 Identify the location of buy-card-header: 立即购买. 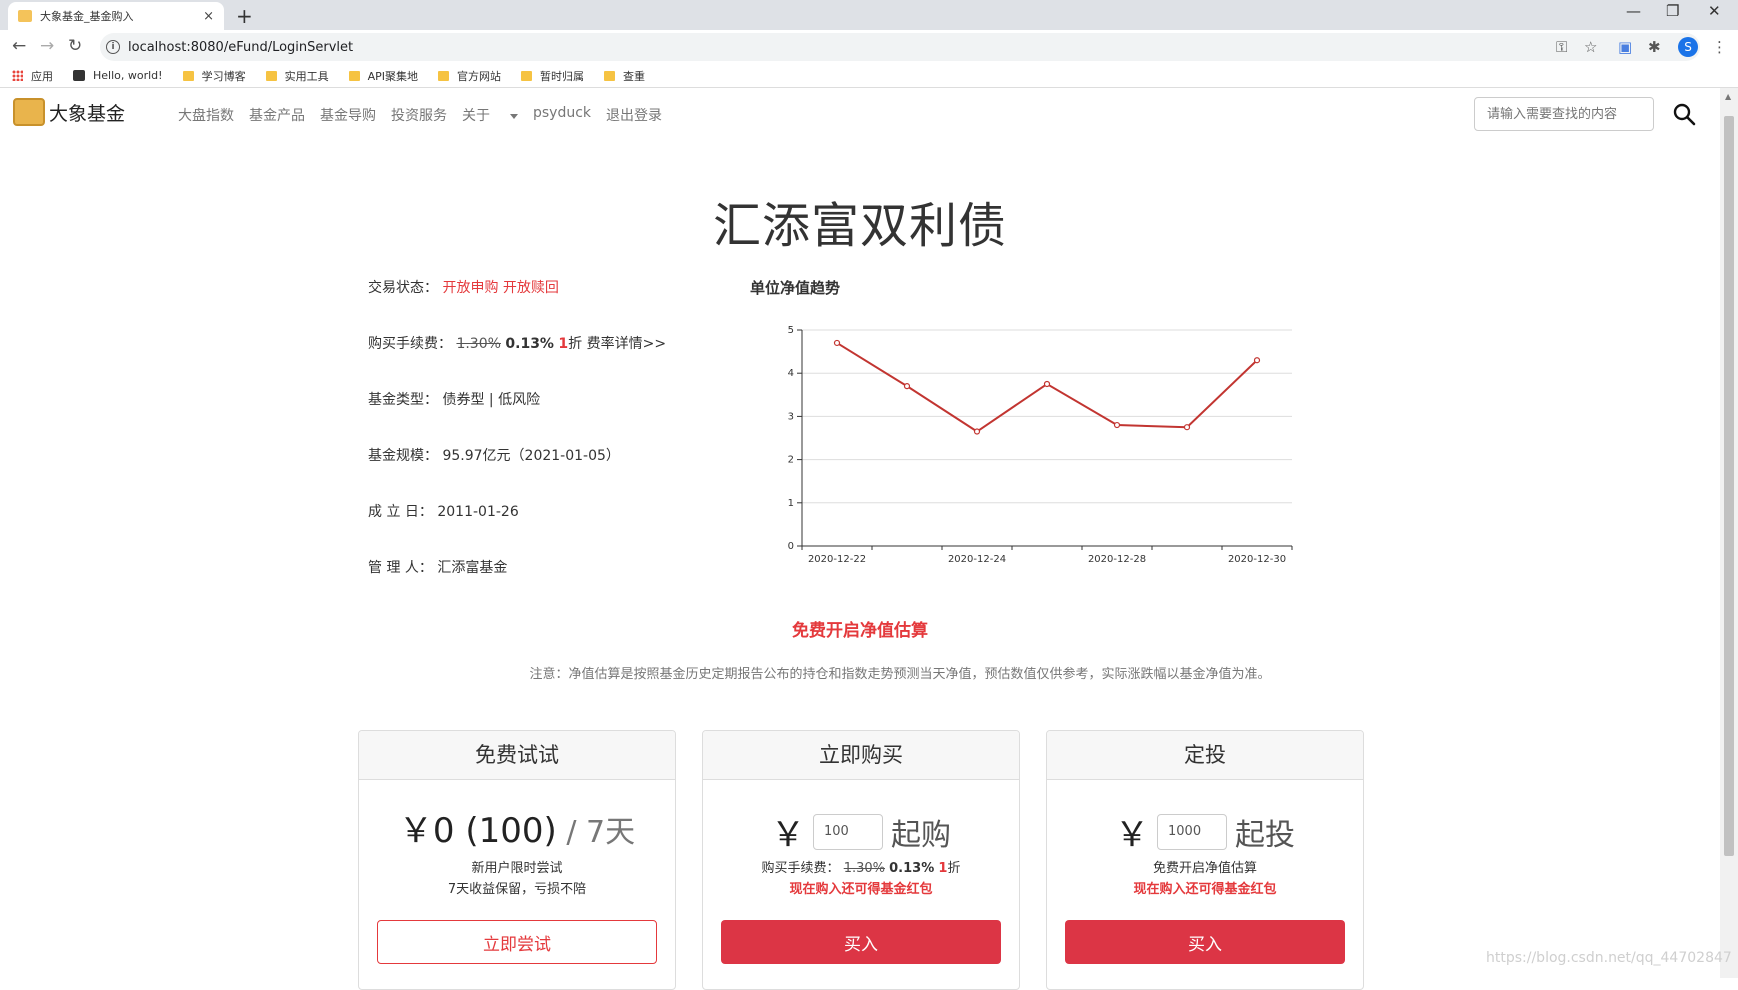
(861, 755).